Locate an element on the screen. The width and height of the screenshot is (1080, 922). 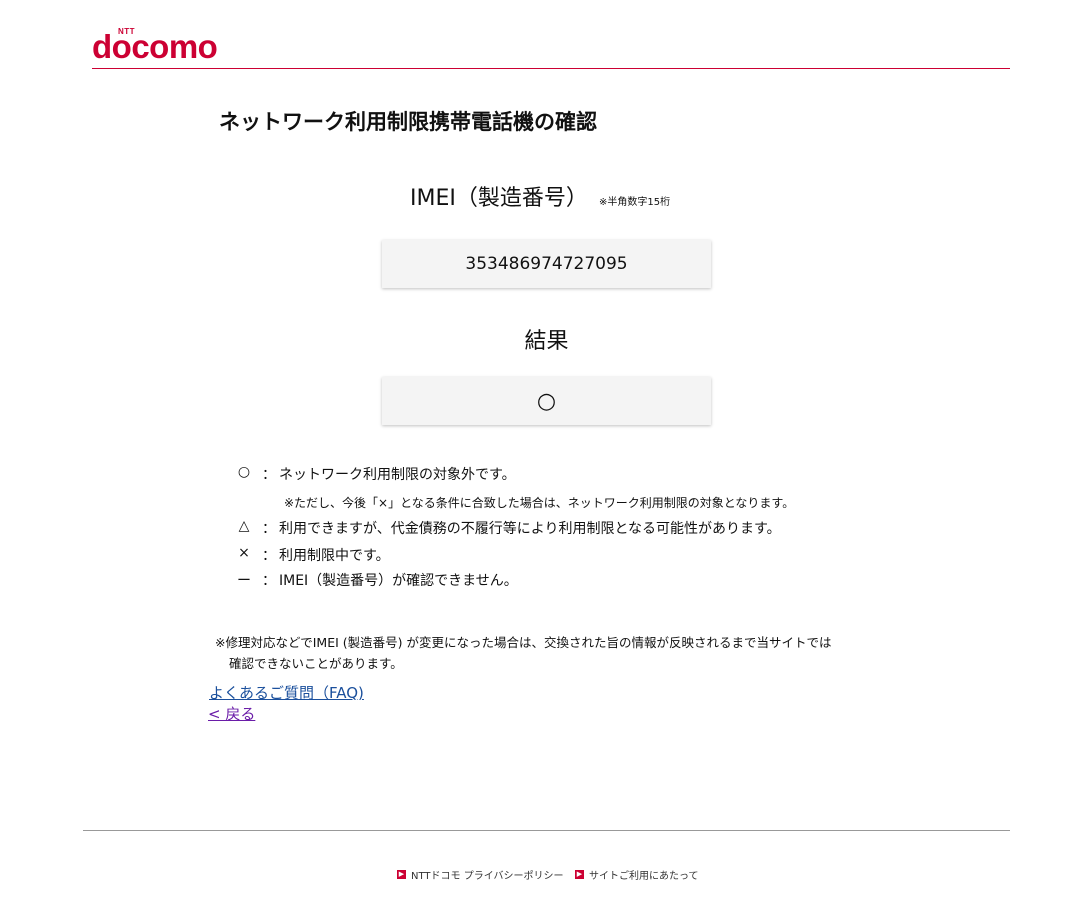
footer-link-terms-wrap: ▶ サイトご利用にあたって is located at coordinates (637, 874).